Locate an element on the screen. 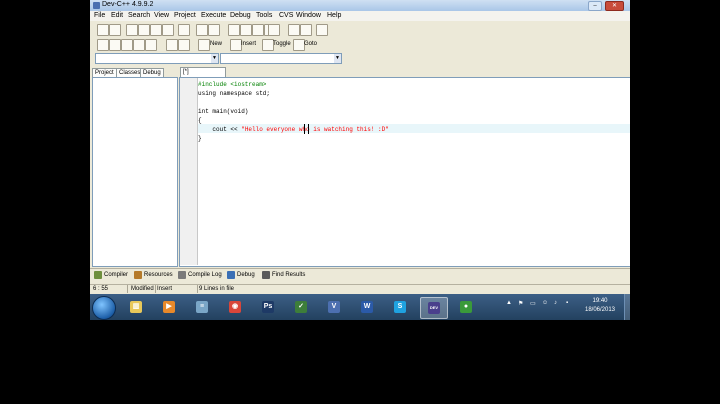  compile-icon is located at coordinates (103, 45).